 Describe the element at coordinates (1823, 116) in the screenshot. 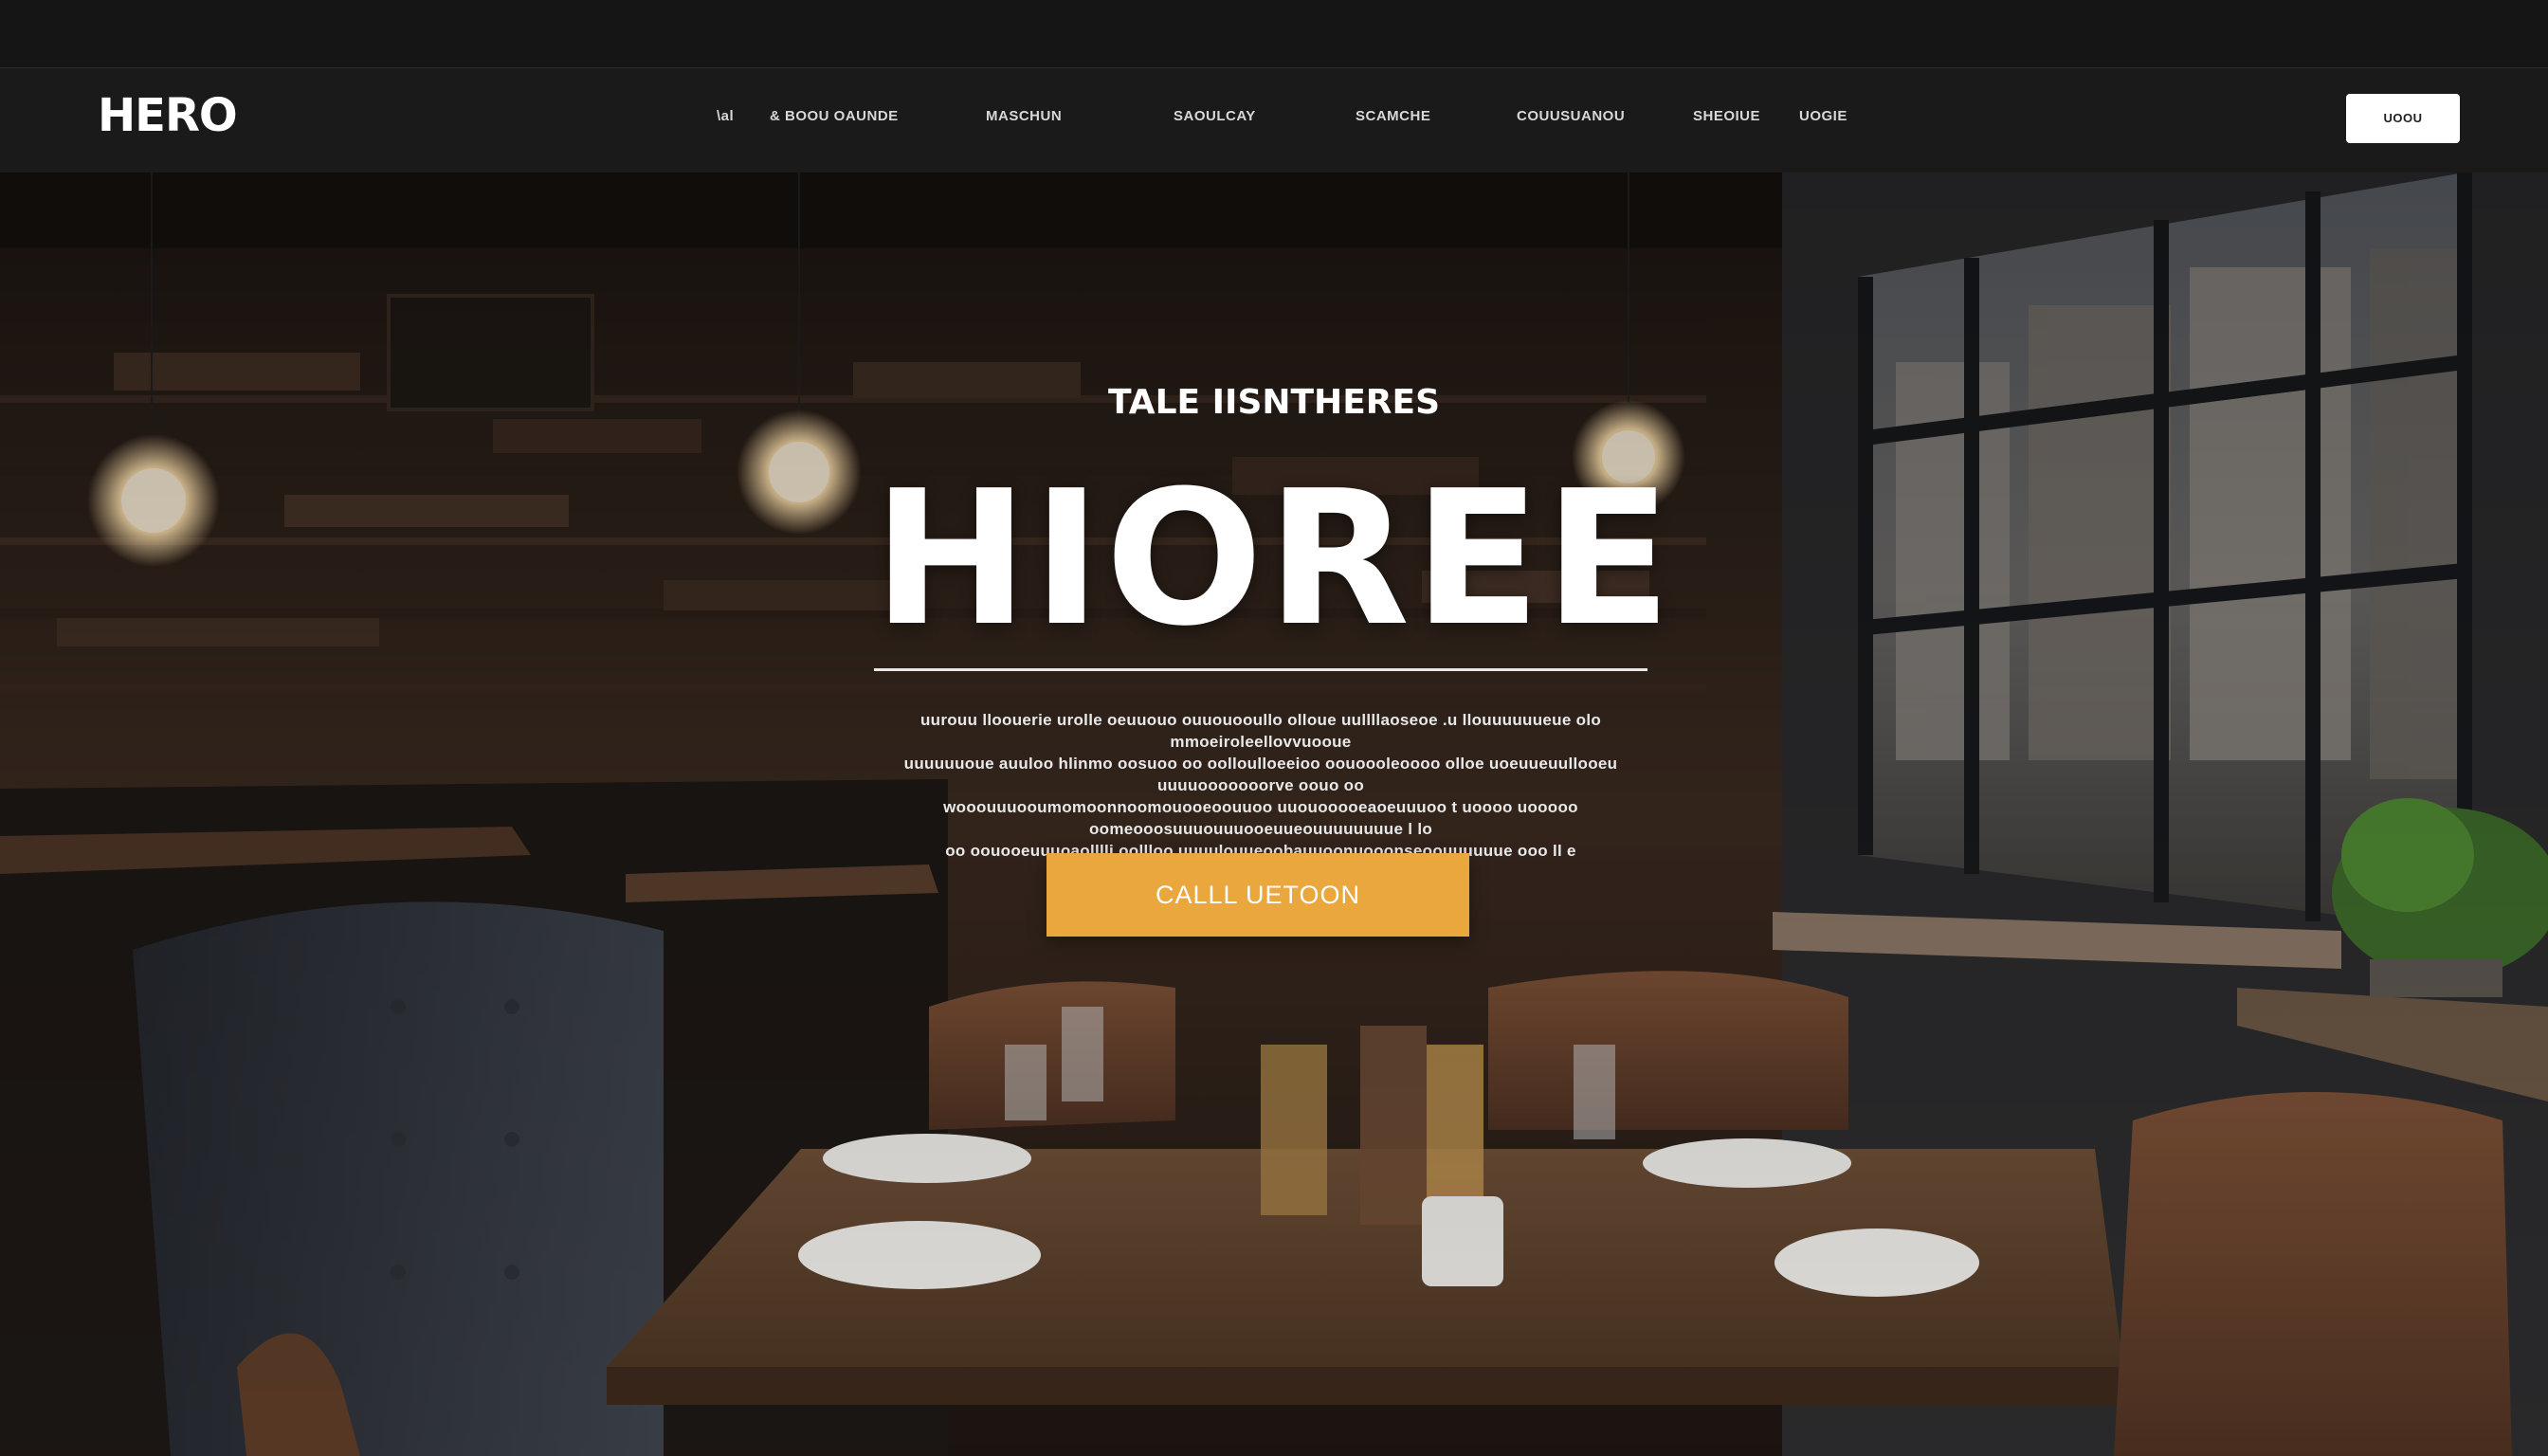

I see `nav-link-8: UOGIE` at that location.